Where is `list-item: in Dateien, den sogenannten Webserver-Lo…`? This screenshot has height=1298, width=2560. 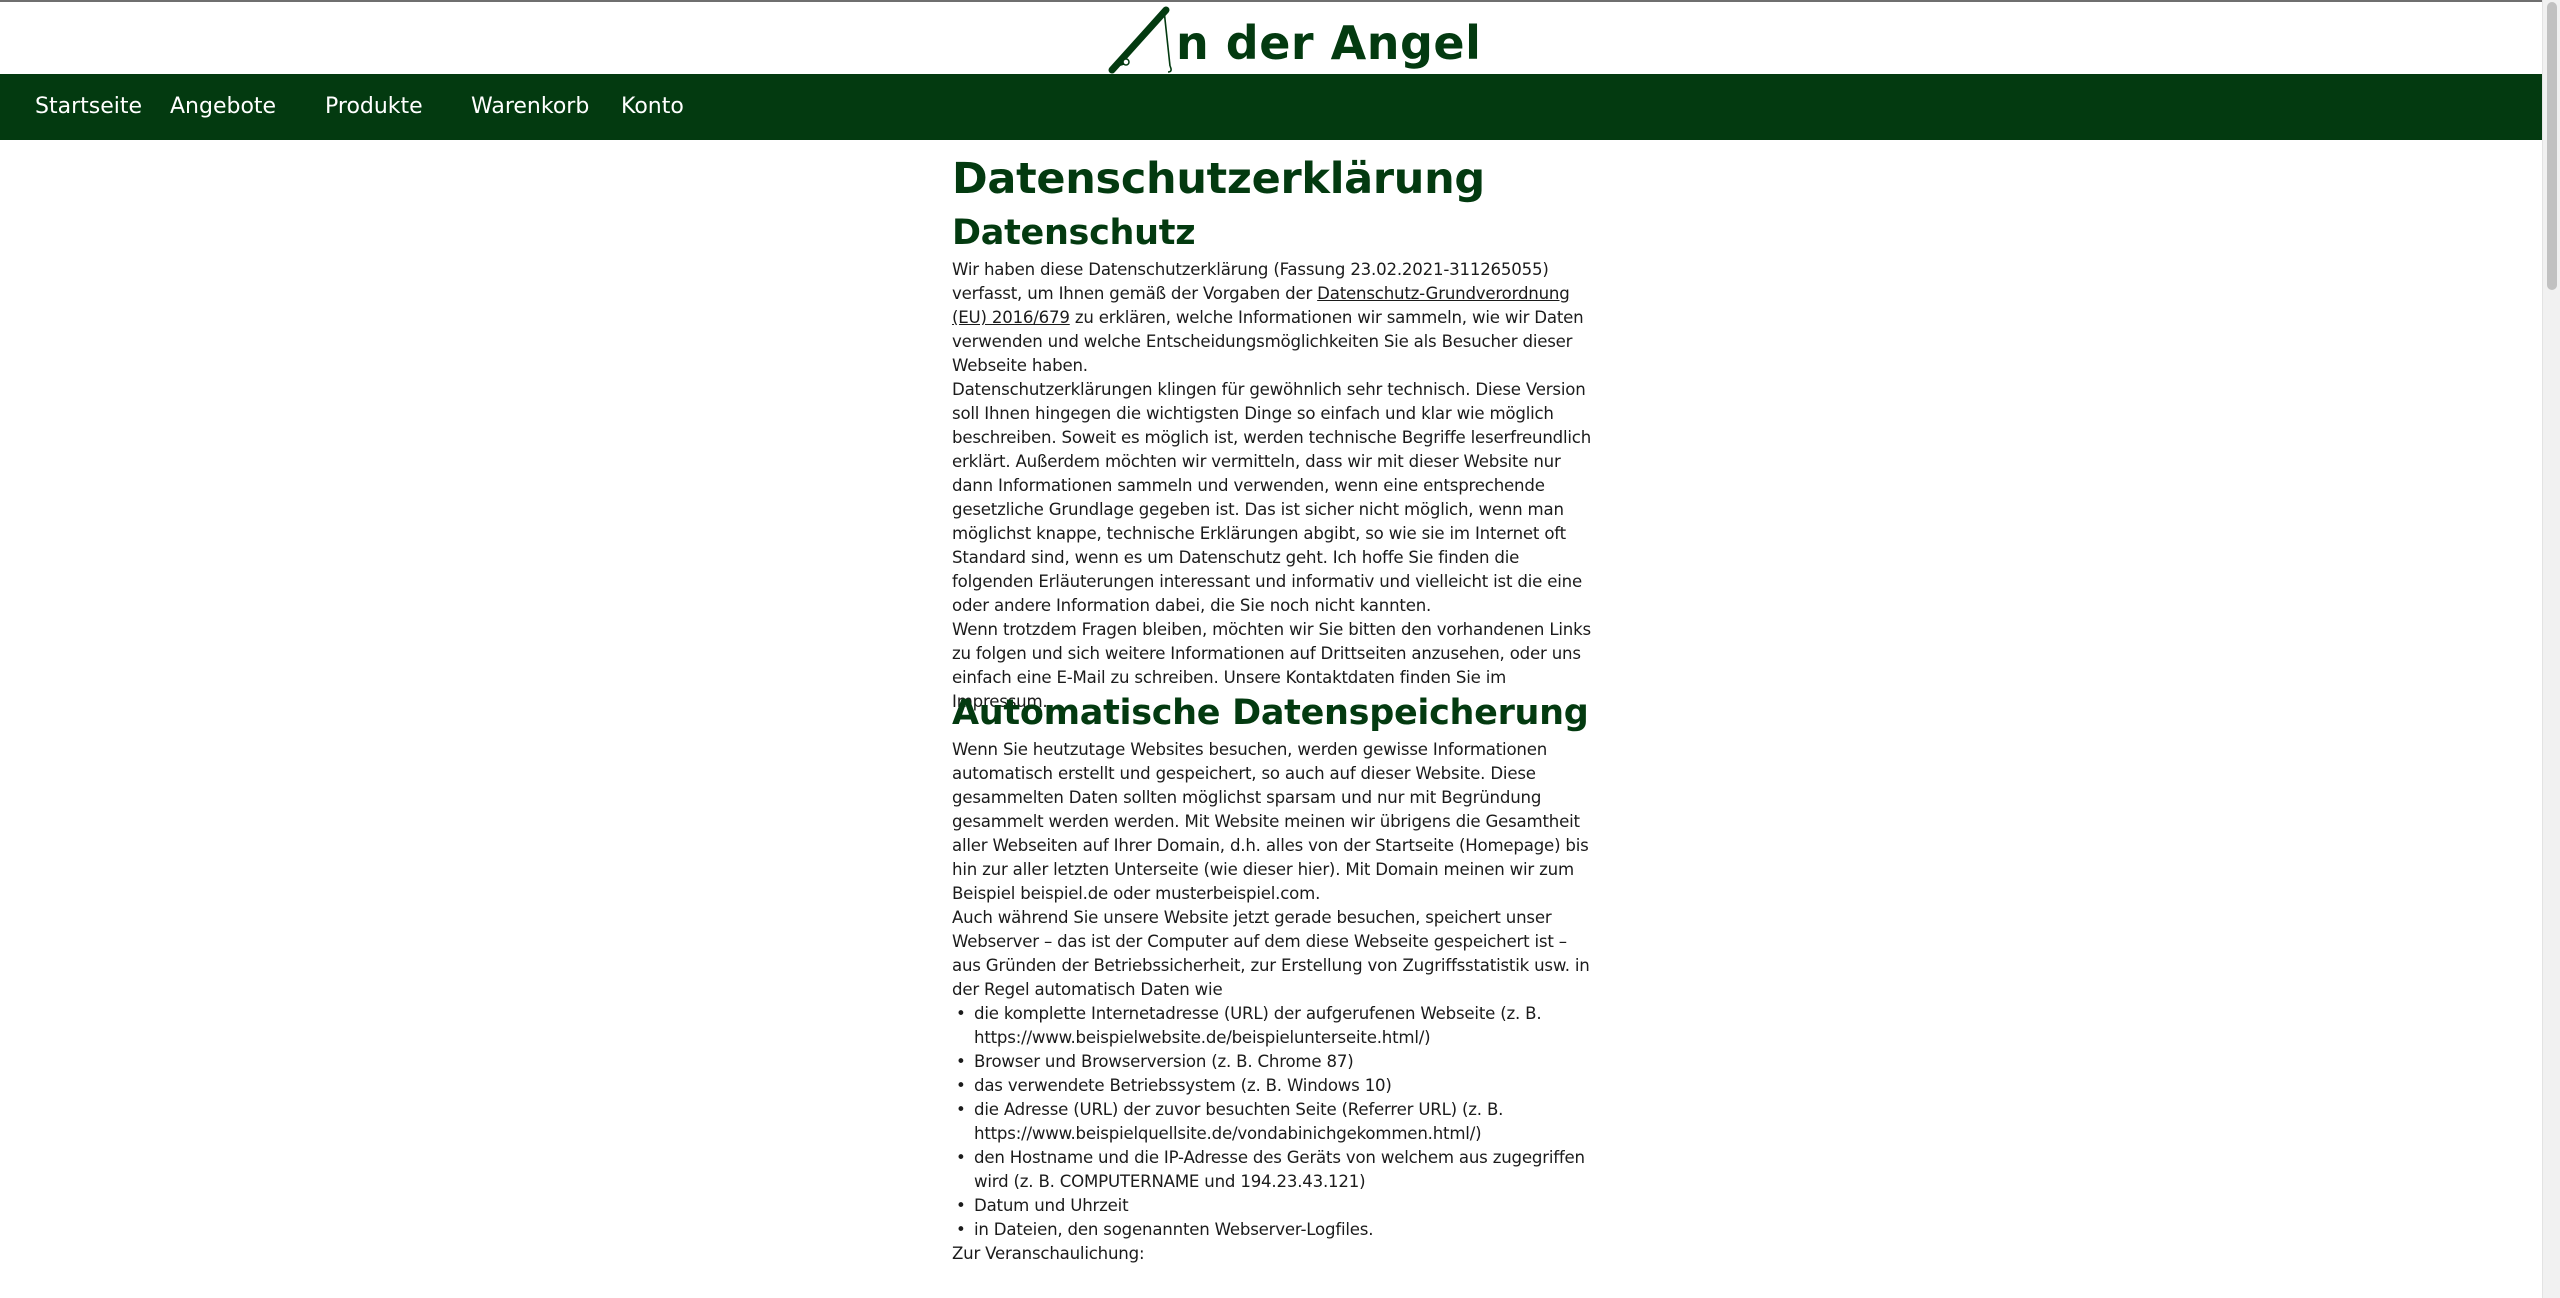 list-item: in Dateien, den sogenannten Webserver-Lo… is located at coordinates (1276, 1230).